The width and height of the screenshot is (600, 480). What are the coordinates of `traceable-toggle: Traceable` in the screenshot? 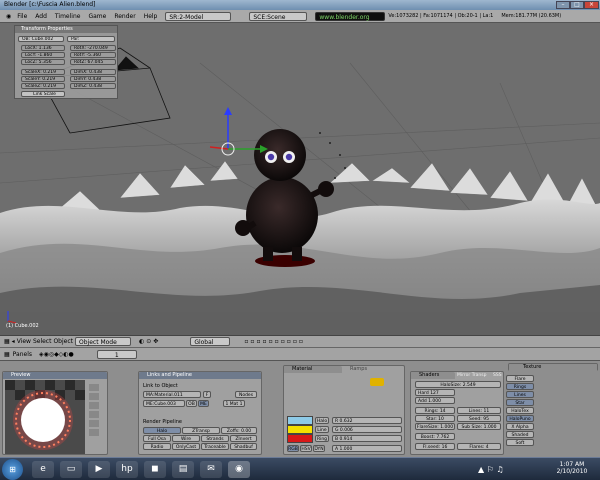 It's located at (215, 446).